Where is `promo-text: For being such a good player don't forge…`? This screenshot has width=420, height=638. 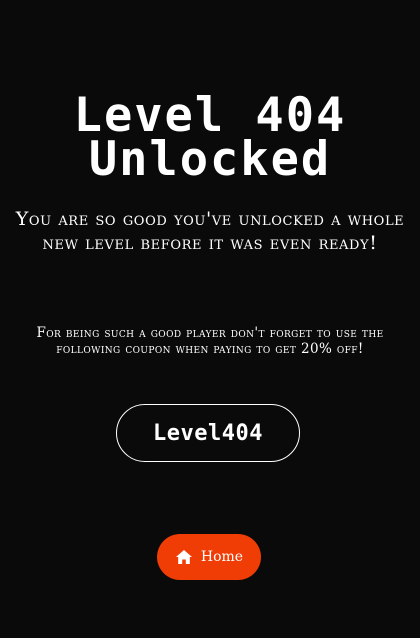 promo-text: For being such a good player don't forge… is located at coordinates (210, 341).